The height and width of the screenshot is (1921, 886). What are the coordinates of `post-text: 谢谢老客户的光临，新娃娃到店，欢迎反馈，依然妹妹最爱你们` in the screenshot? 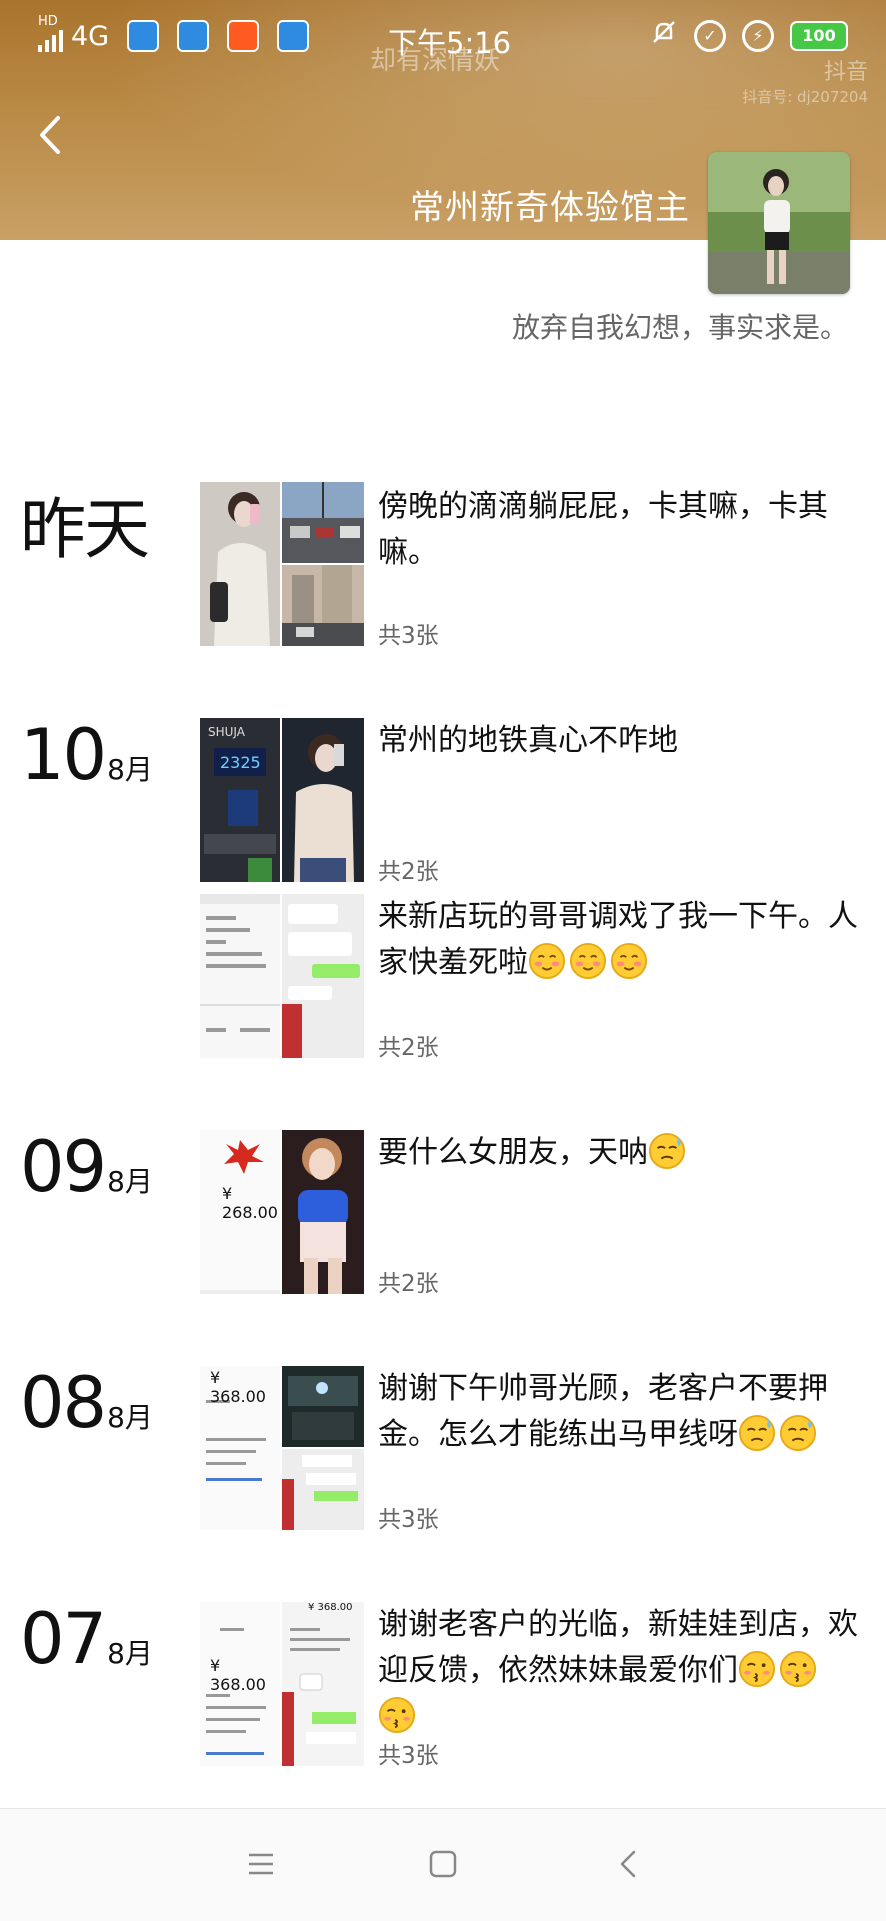 It's located at (618, 1671).